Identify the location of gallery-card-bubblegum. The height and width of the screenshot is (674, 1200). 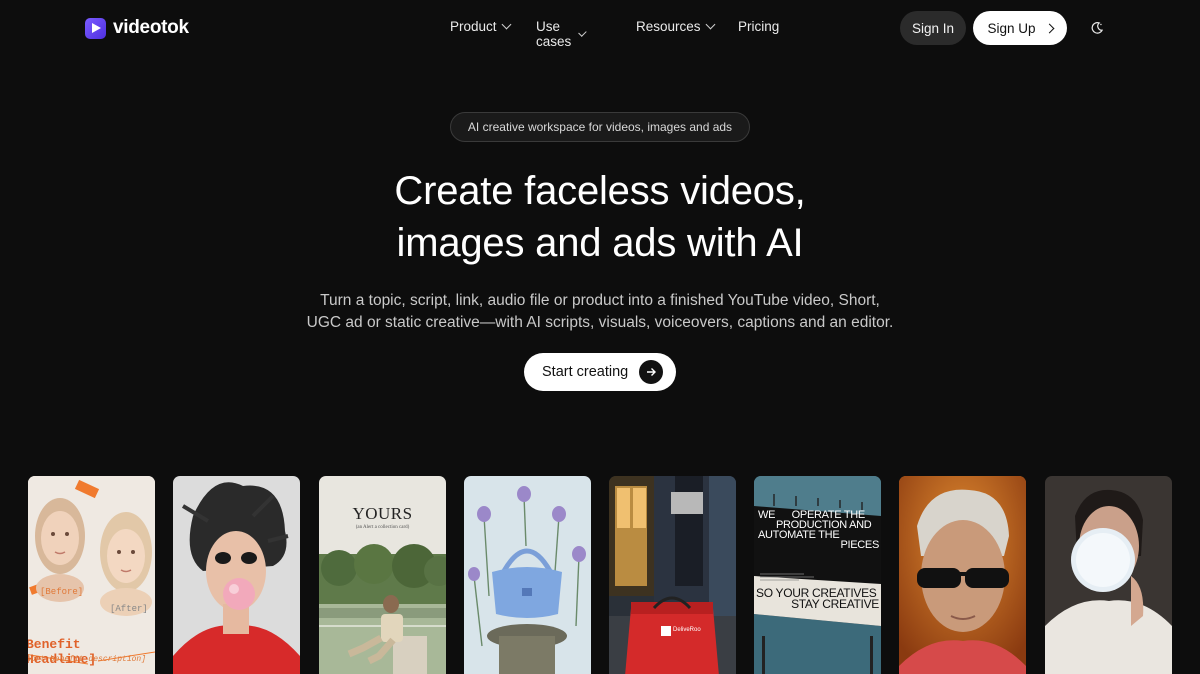
(236, 575).